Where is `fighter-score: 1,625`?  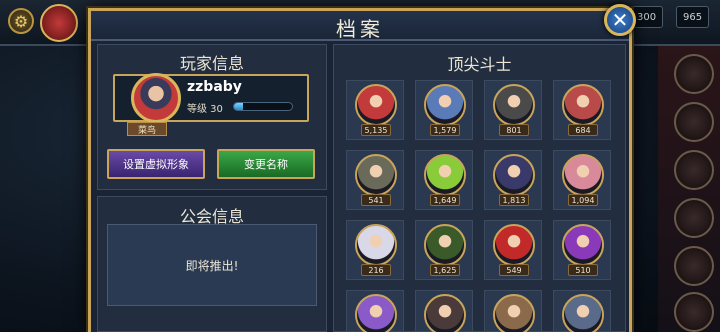 fighter-score: 1,625 is located at coordinates (445, 270).